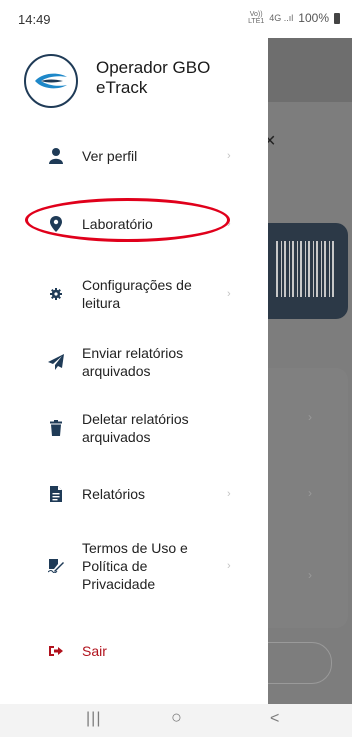  I want to click on menu-item-label: Enviar relatórios arquivados, so click(133, 362).